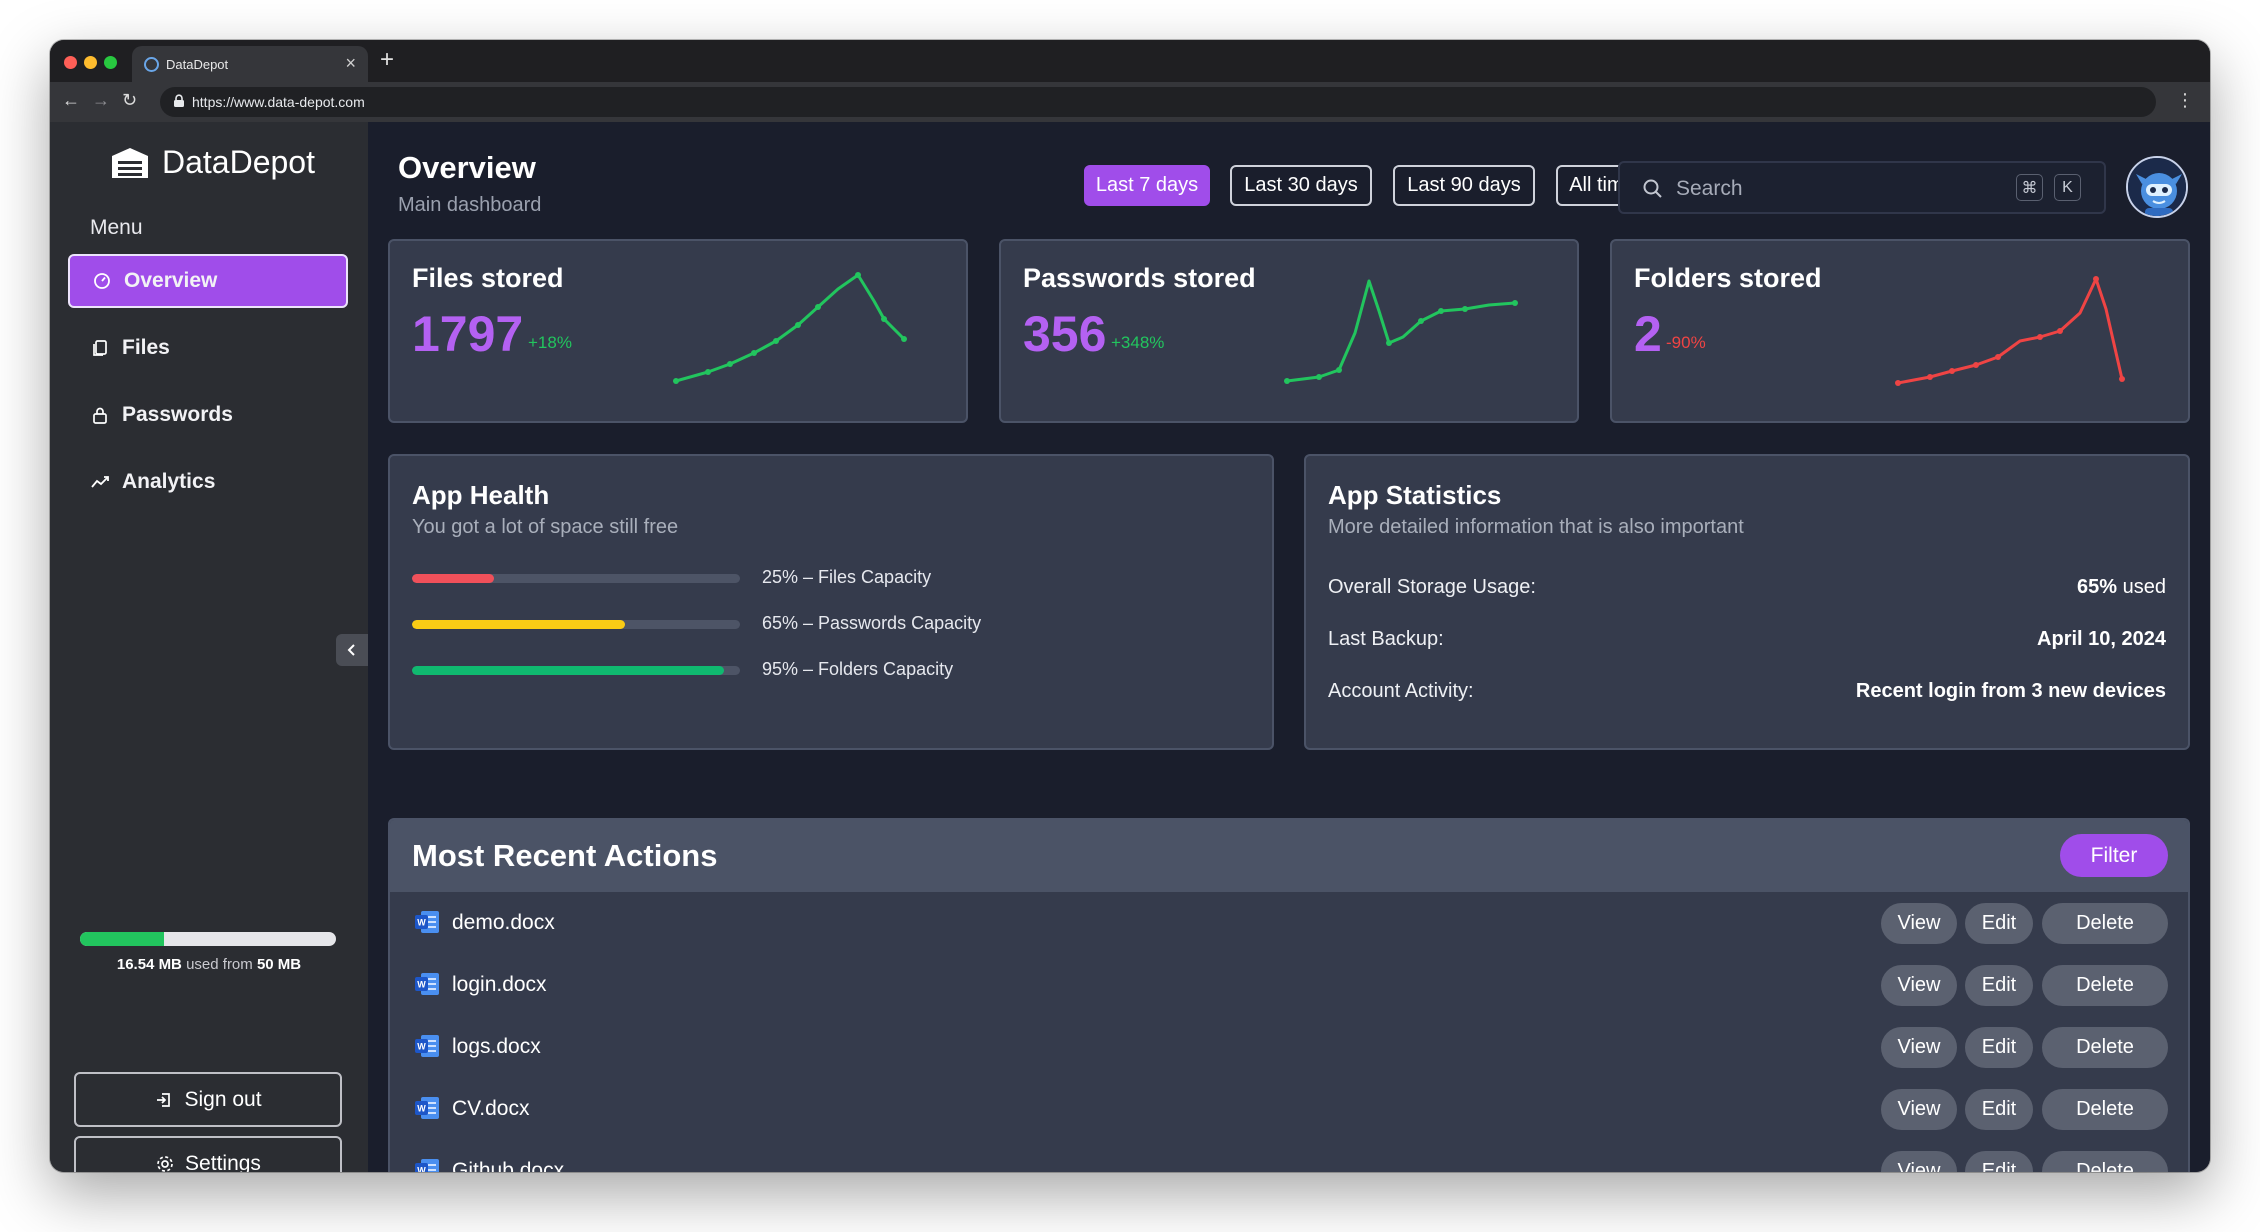 This screenshot has width=2260, height=1232. Describe the element at coordinates (1686, 342) in the screenshot. I see `kpi-delta: -90%` at that location.